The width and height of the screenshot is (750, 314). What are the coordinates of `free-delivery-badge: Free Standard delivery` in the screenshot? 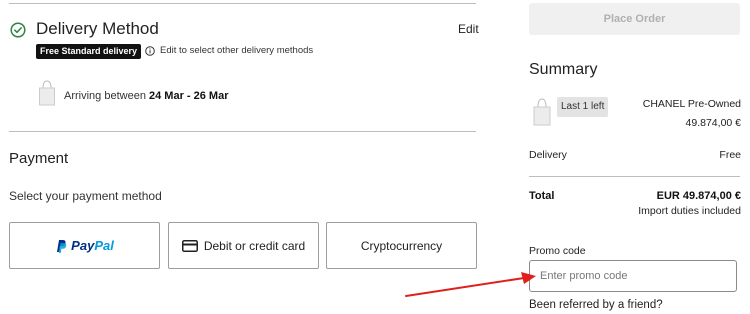 It's located at (89, 51).